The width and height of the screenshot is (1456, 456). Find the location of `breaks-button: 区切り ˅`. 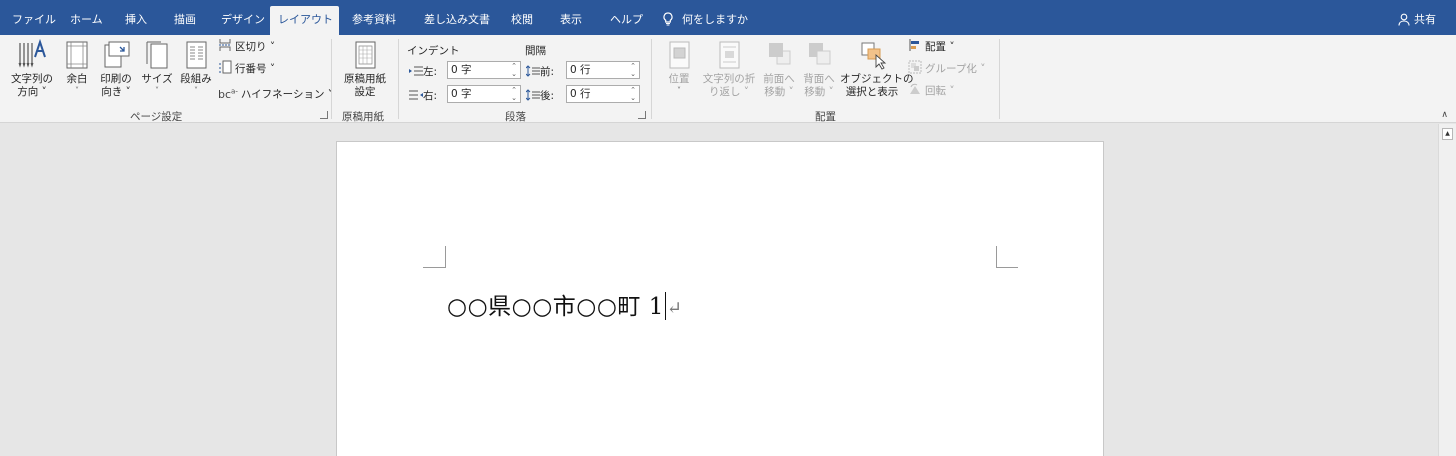

breaks-button: 区切り ˅ is located at coordinates (246, 47).